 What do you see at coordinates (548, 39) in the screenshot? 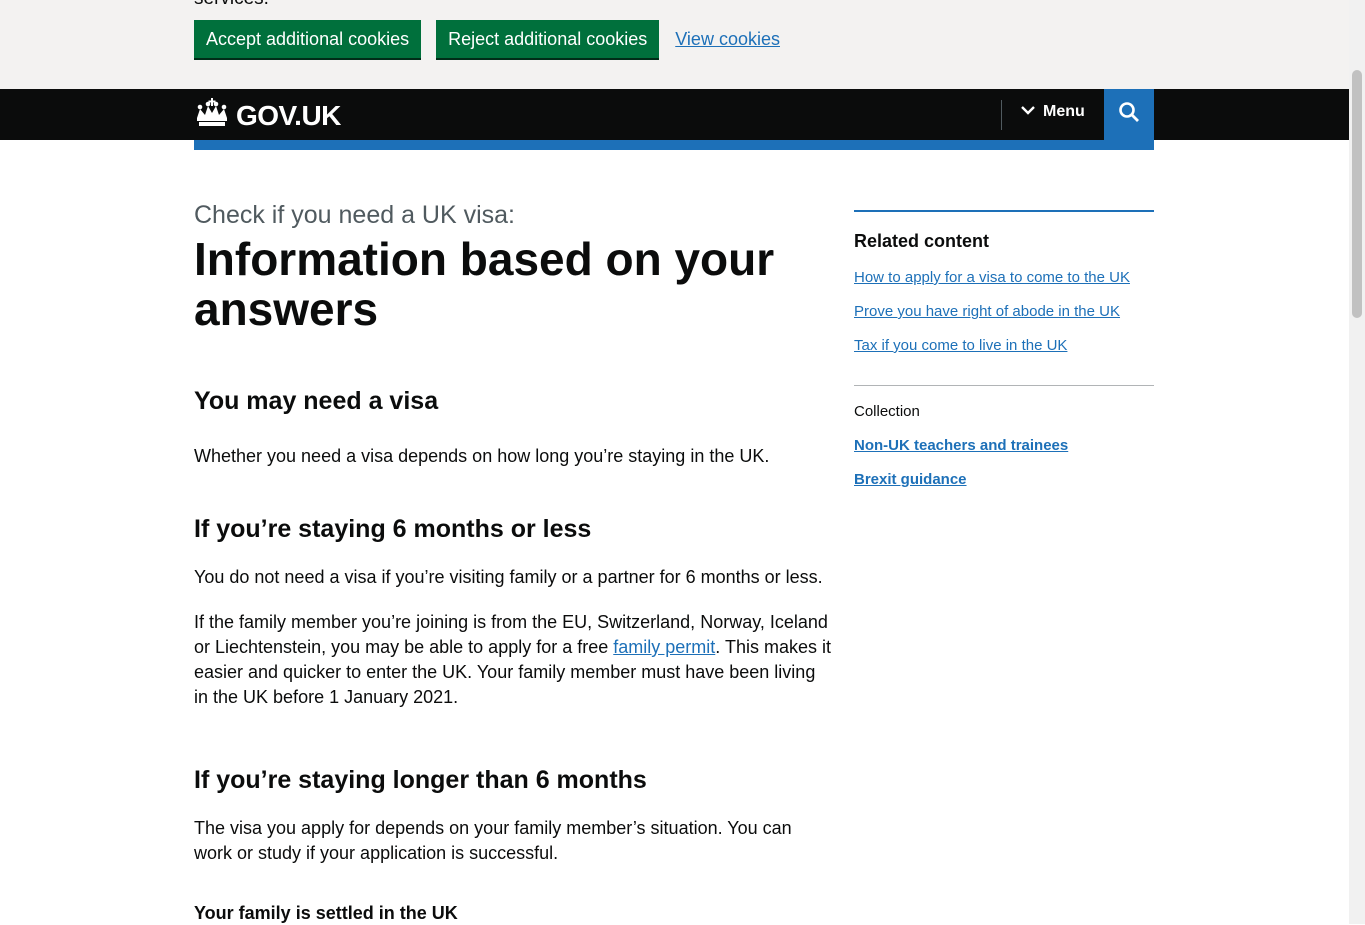
I see `reject-cookies-button: Reject additional cookies` at bounding box center [548, 39].